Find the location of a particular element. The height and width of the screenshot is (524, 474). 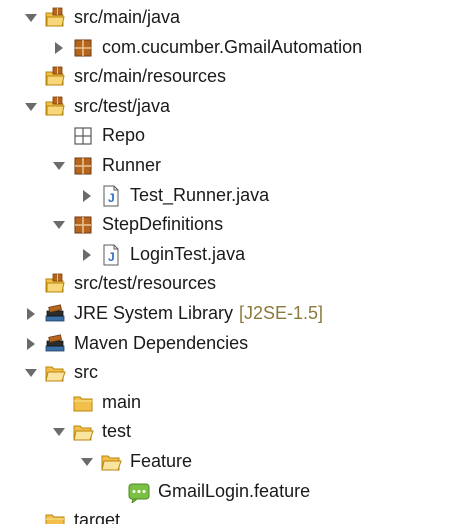

tree-item: J Test_Runner.java is located at coordinates (237, 196).